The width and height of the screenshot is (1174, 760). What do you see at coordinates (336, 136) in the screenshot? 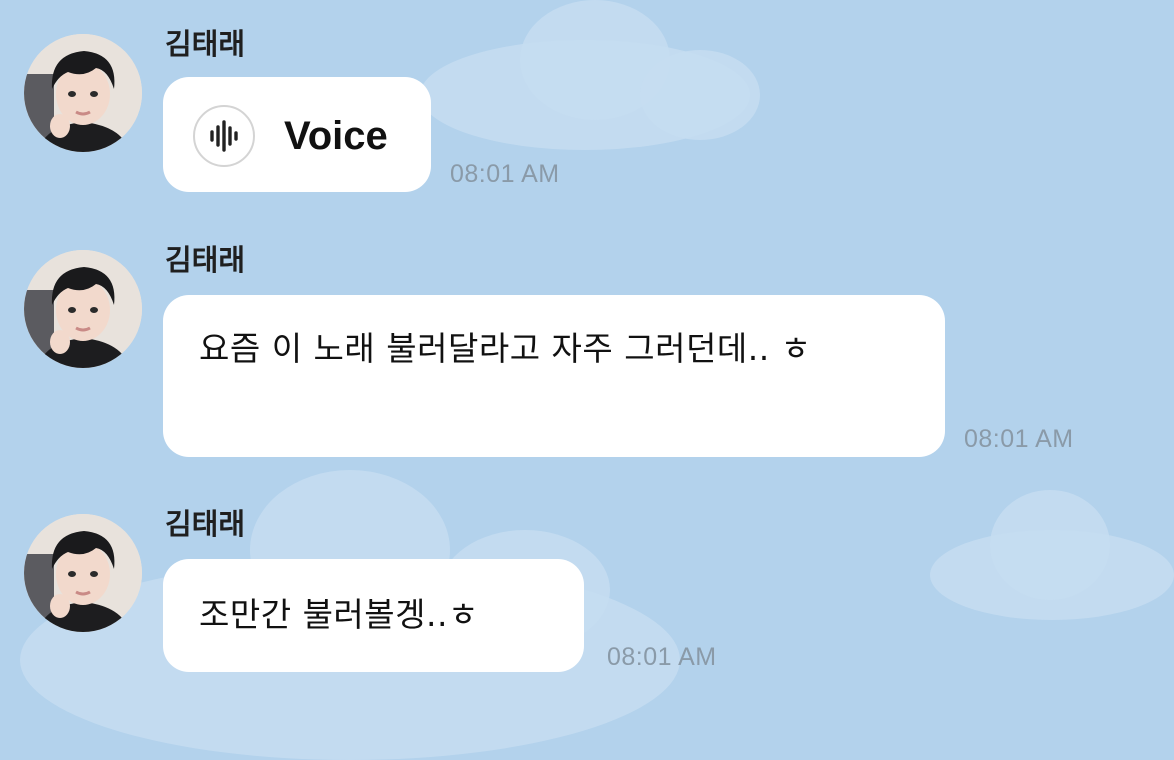
I see `voice-label: Voice` at bounding box center [336, 136].